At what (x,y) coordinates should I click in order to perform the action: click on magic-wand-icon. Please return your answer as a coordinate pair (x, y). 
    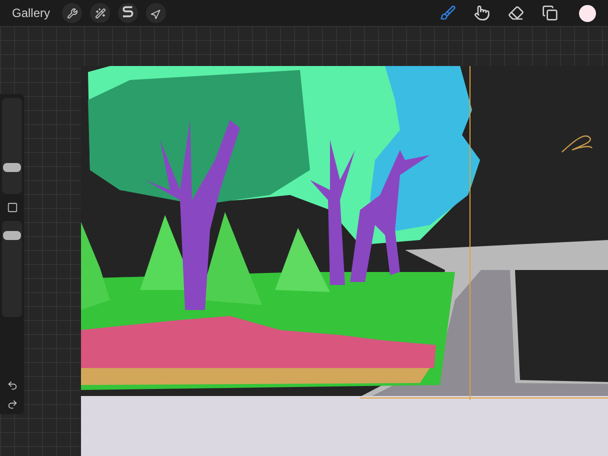
    Looking at the image, I should click on (100, 13).